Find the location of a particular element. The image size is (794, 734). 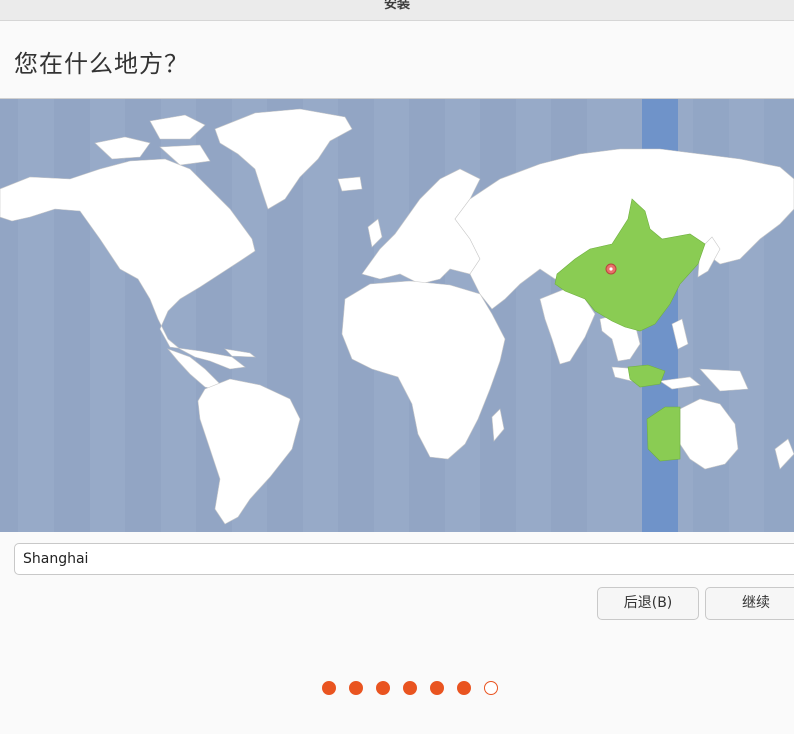

window-titlebar: 安装 is located at coordinates (397, 10).